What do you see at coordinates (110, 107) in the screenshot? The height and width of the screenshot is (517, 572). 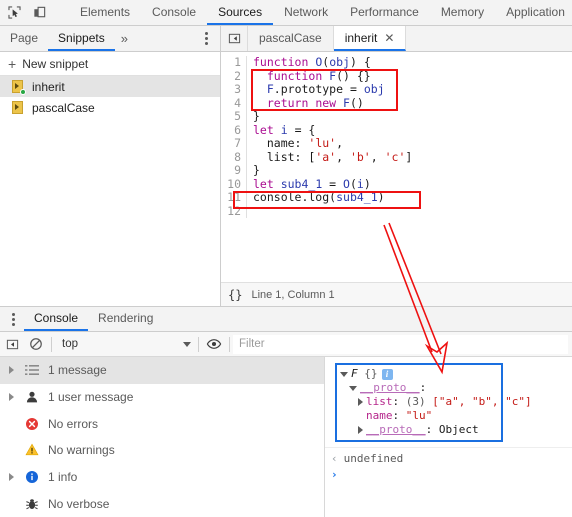 I see `snippet-item-pascalcase: pascalCase` at bounding box center [110, 107].